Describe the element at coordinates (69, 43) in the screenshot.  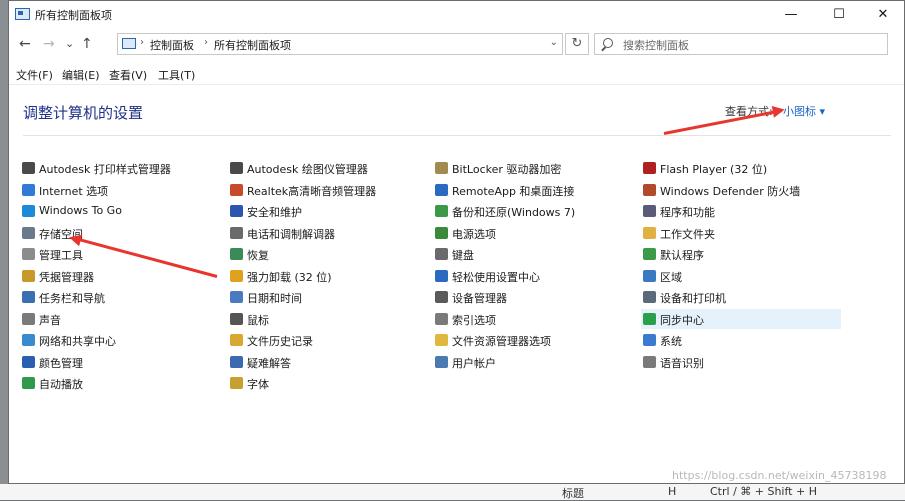
I see `recent-locations-button: ⌄` at that location.